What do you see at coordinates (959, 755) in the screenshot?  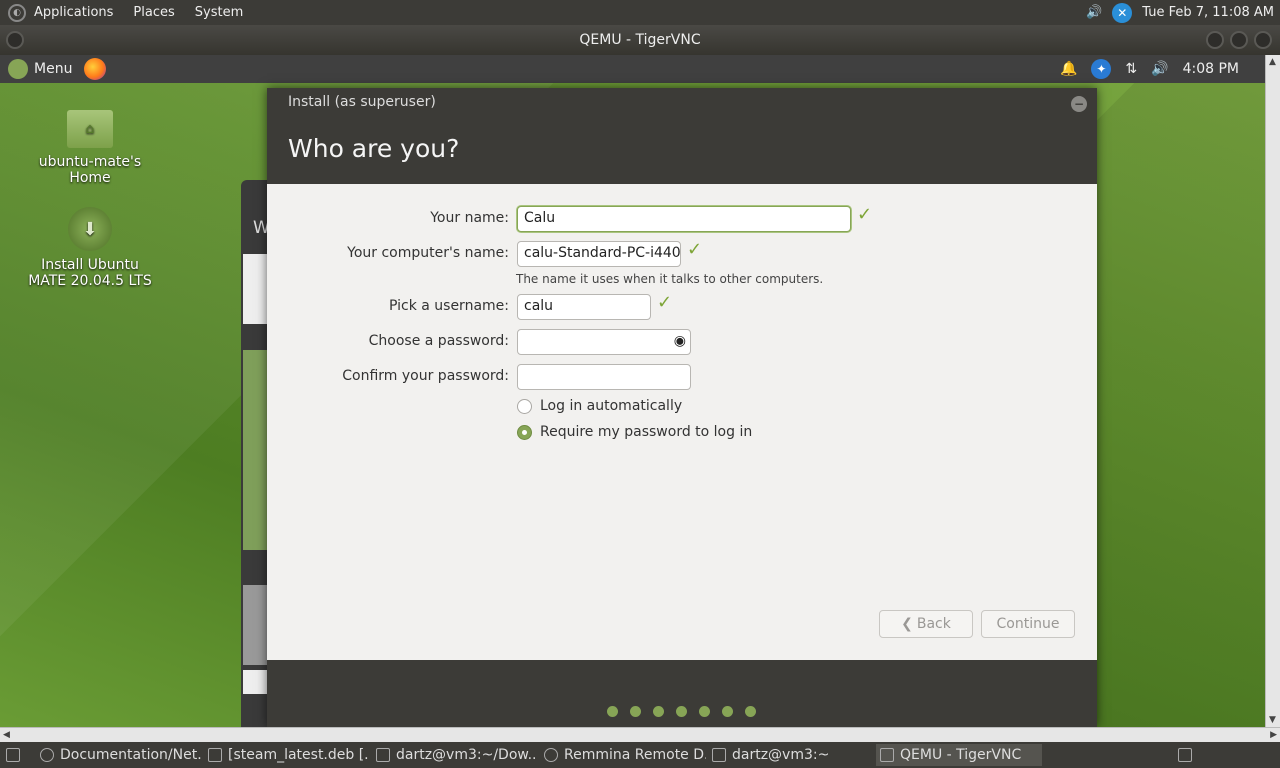 I see `taskbar-item-active: QEMU - TigerVNC` at bounding box center [959, 755].